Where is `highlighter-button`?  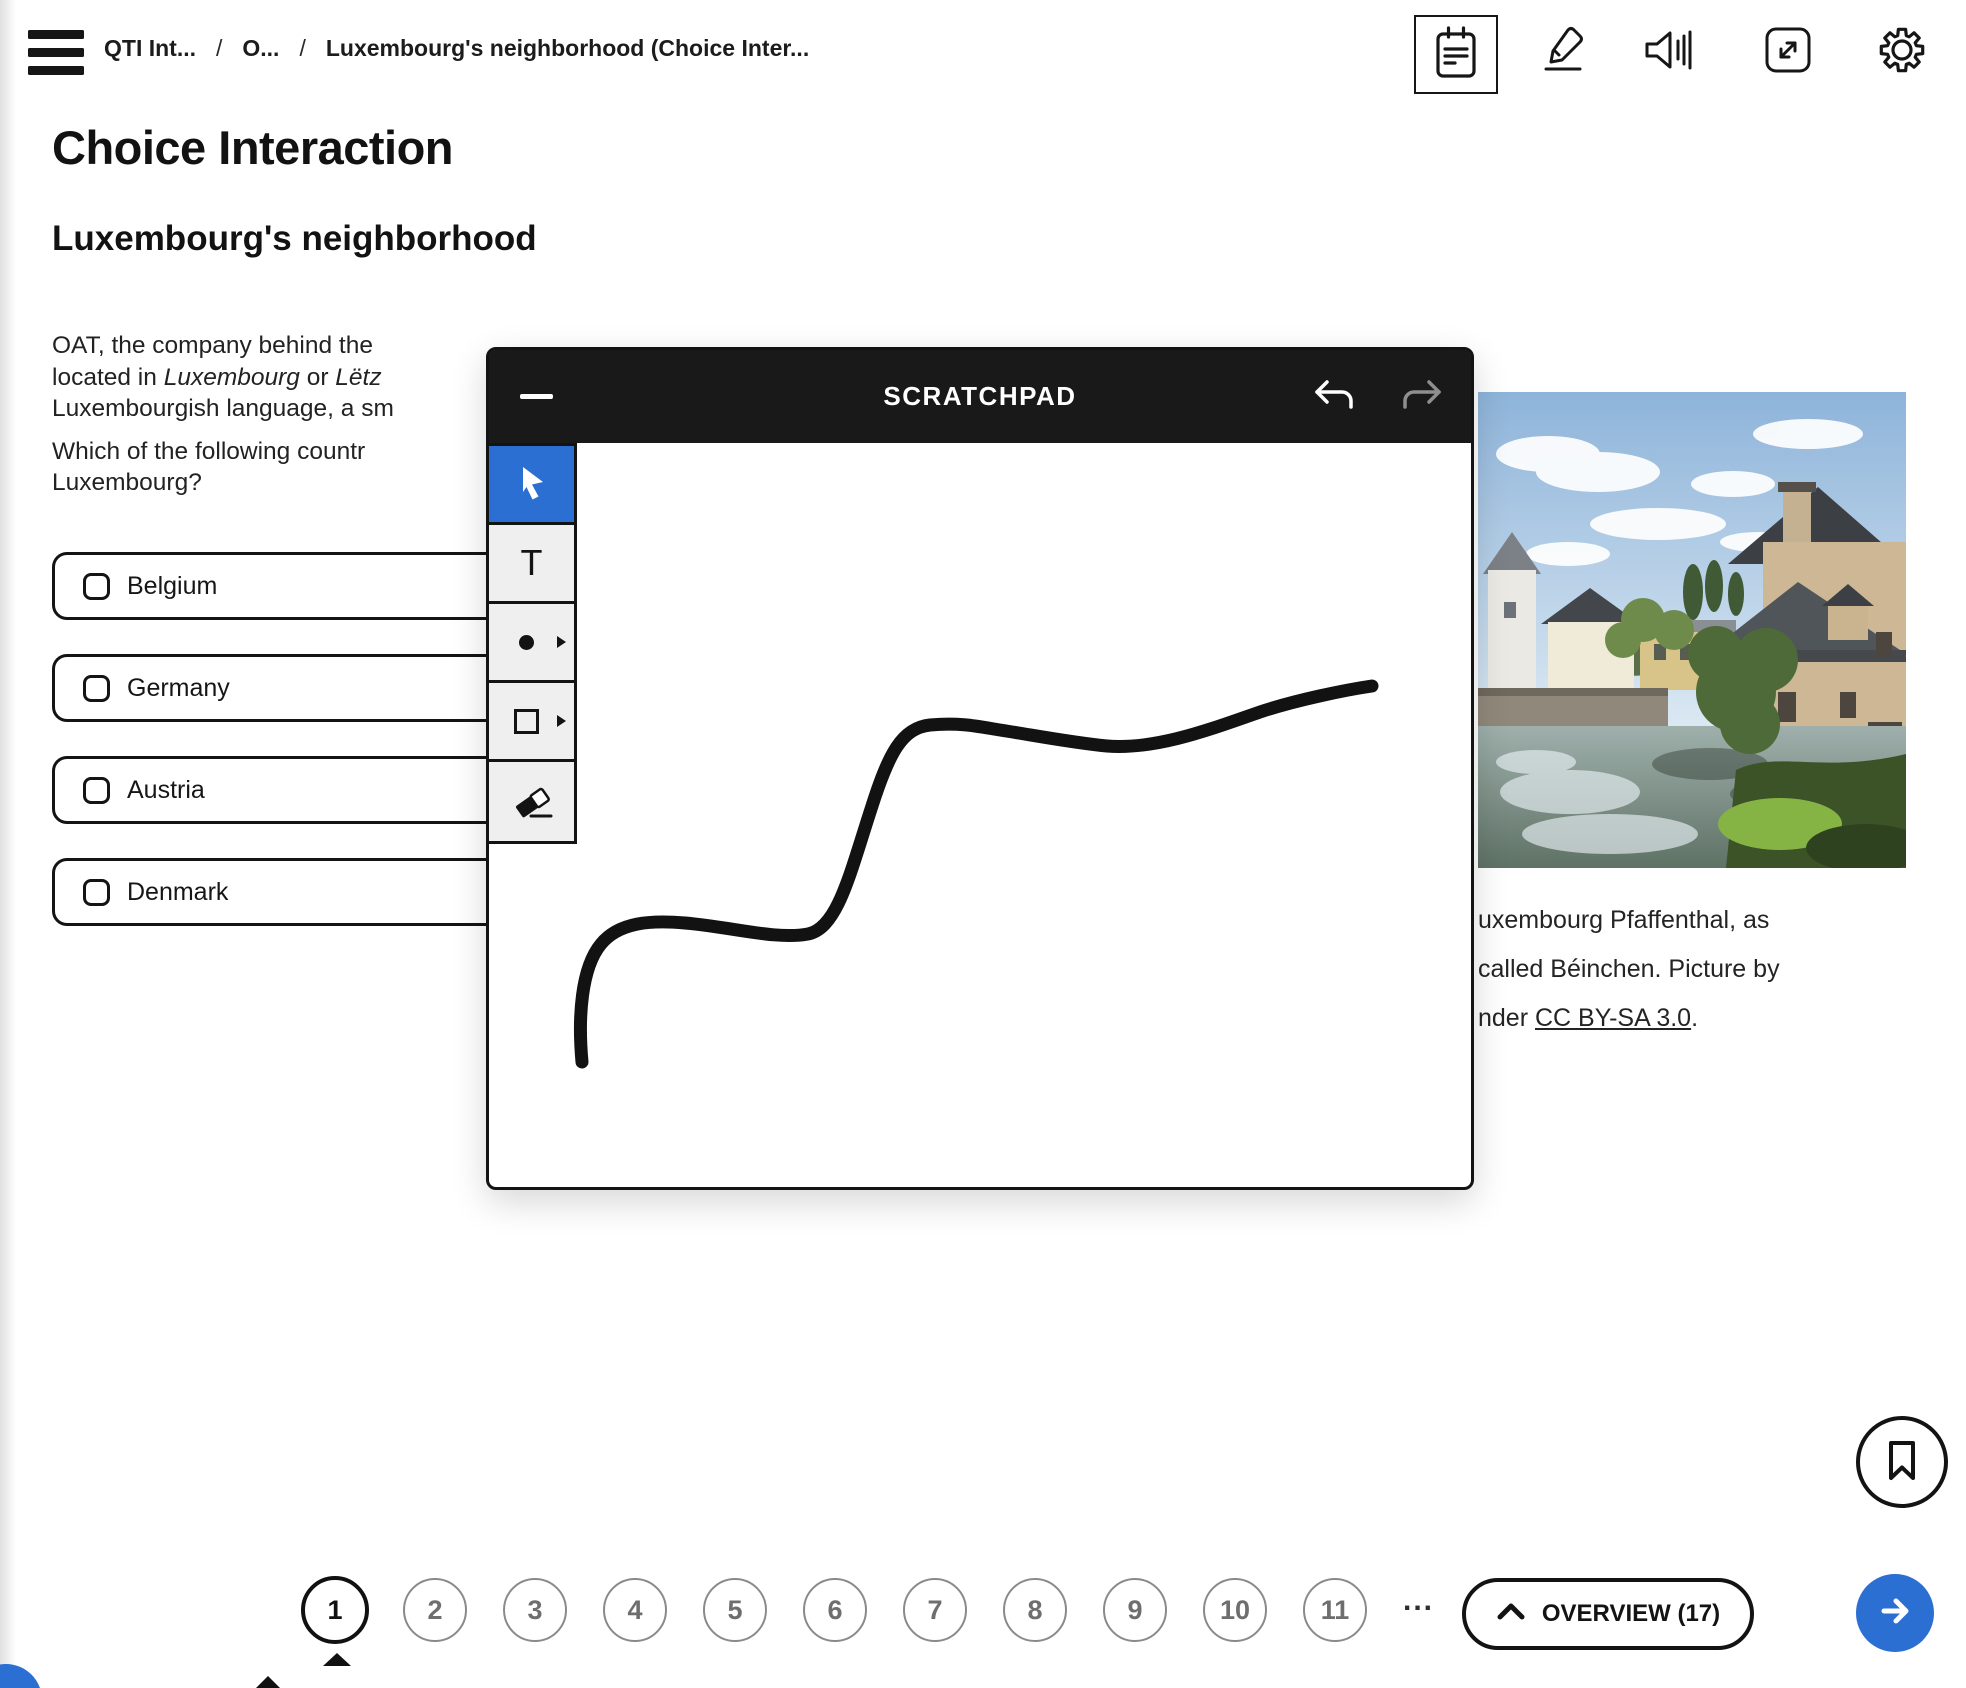 highlighter-button is located at coordinates (1560, 52).